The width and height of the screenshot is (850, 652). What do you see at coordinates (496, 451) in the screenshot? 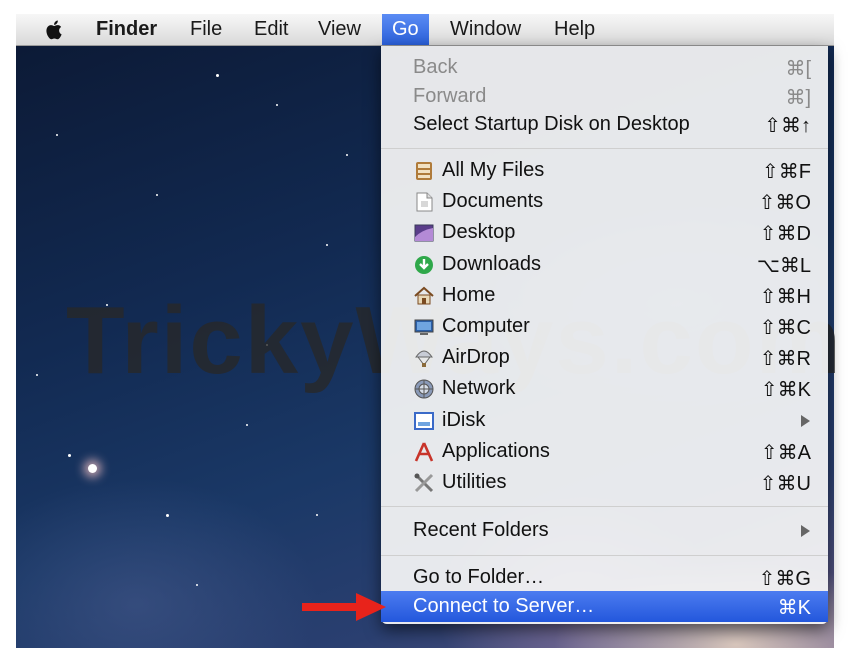
I see `menu-item-label: Applications` at bounding box center [496, 451].